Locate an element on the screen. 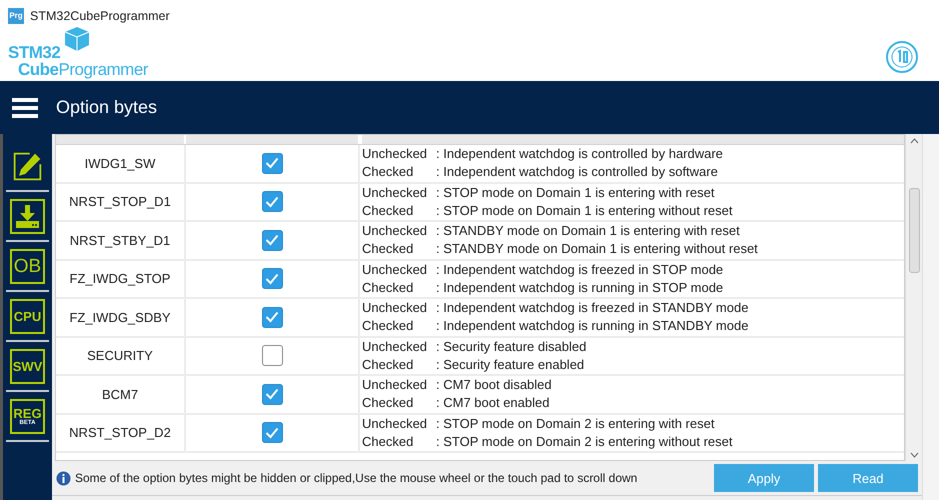 This screenshot has height=500, width=939. description-text: Checked : STOP mode on Domain 1 is entering without reset is located at coordinates (548, 211).